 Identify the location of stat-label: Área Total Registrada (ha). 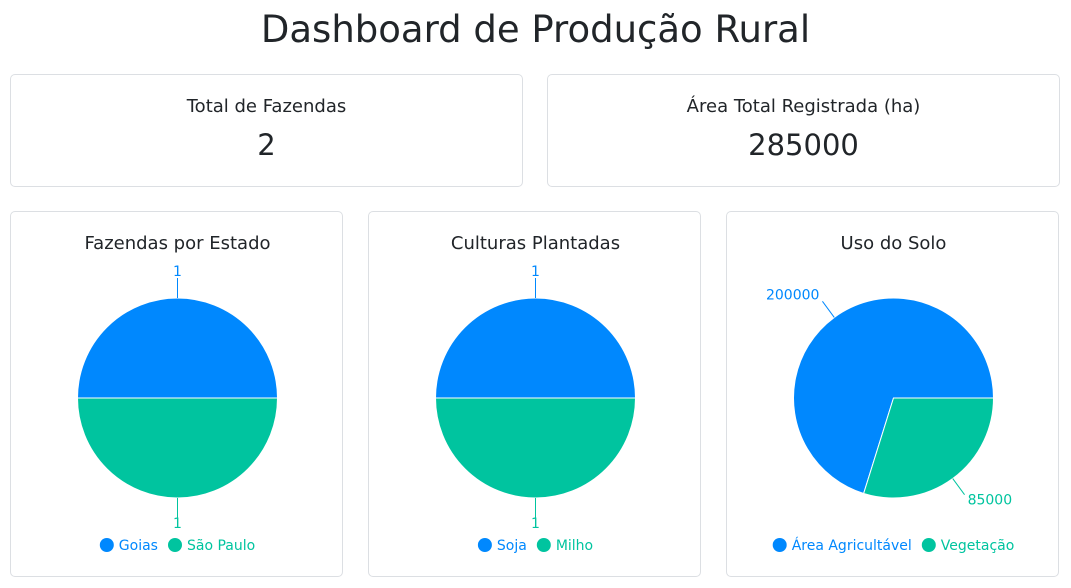
(803, 106).